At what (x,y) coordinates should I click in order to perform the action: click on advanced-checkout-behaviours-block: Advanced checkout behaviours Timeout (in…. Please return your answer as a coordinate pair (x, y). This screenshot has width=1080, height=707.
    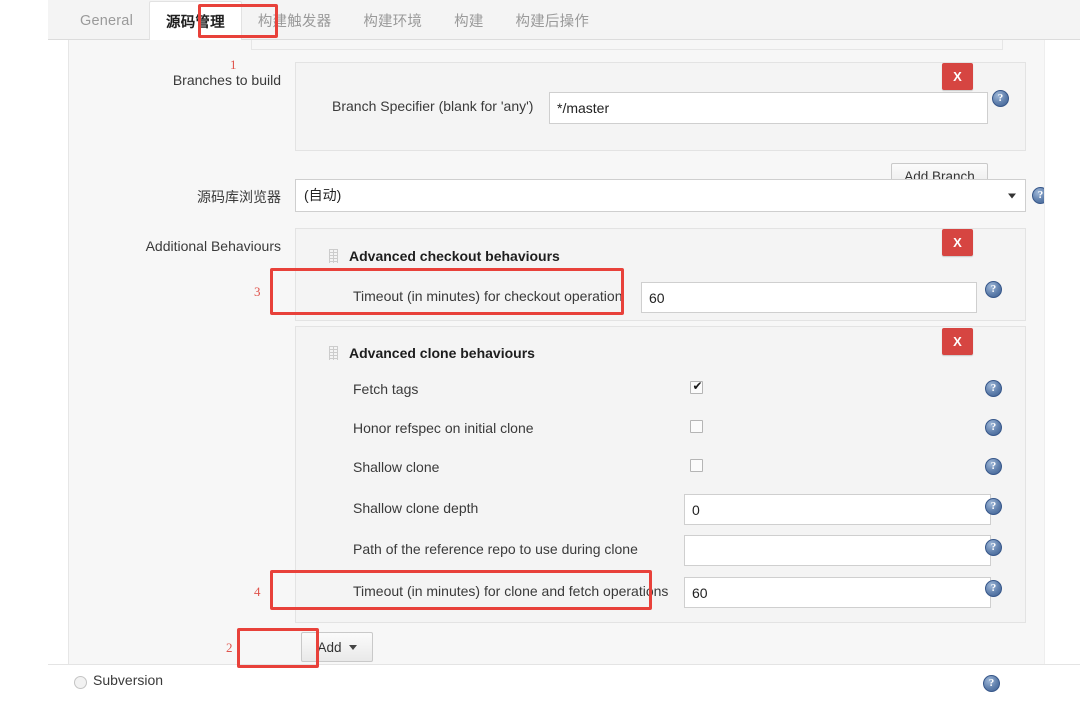
    Looking at the image, I should click on (660, 274).